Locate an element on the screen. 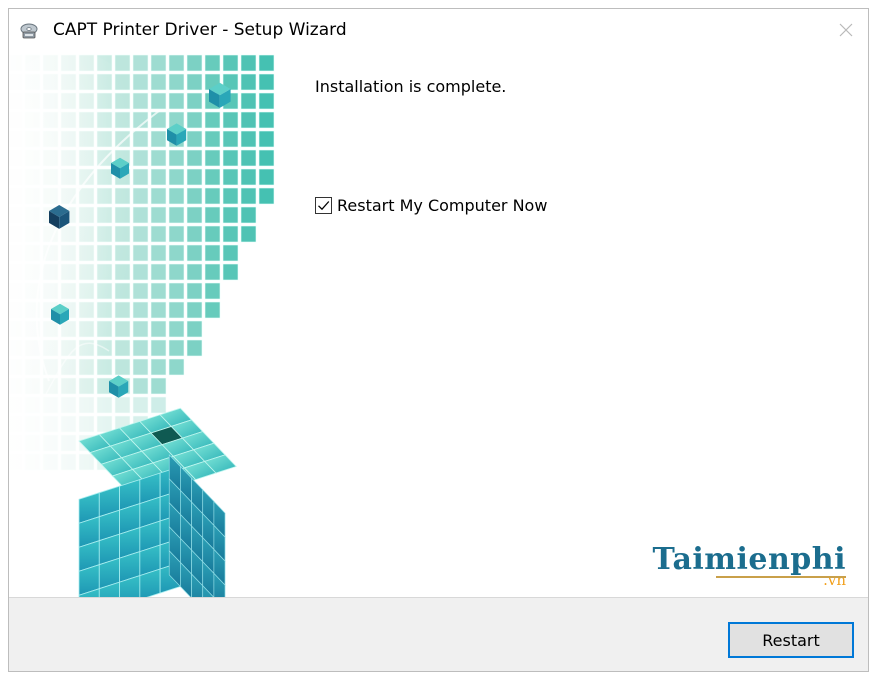 The image size is (870, 673). restart-button: Restart is located at coordinates (791, 640).